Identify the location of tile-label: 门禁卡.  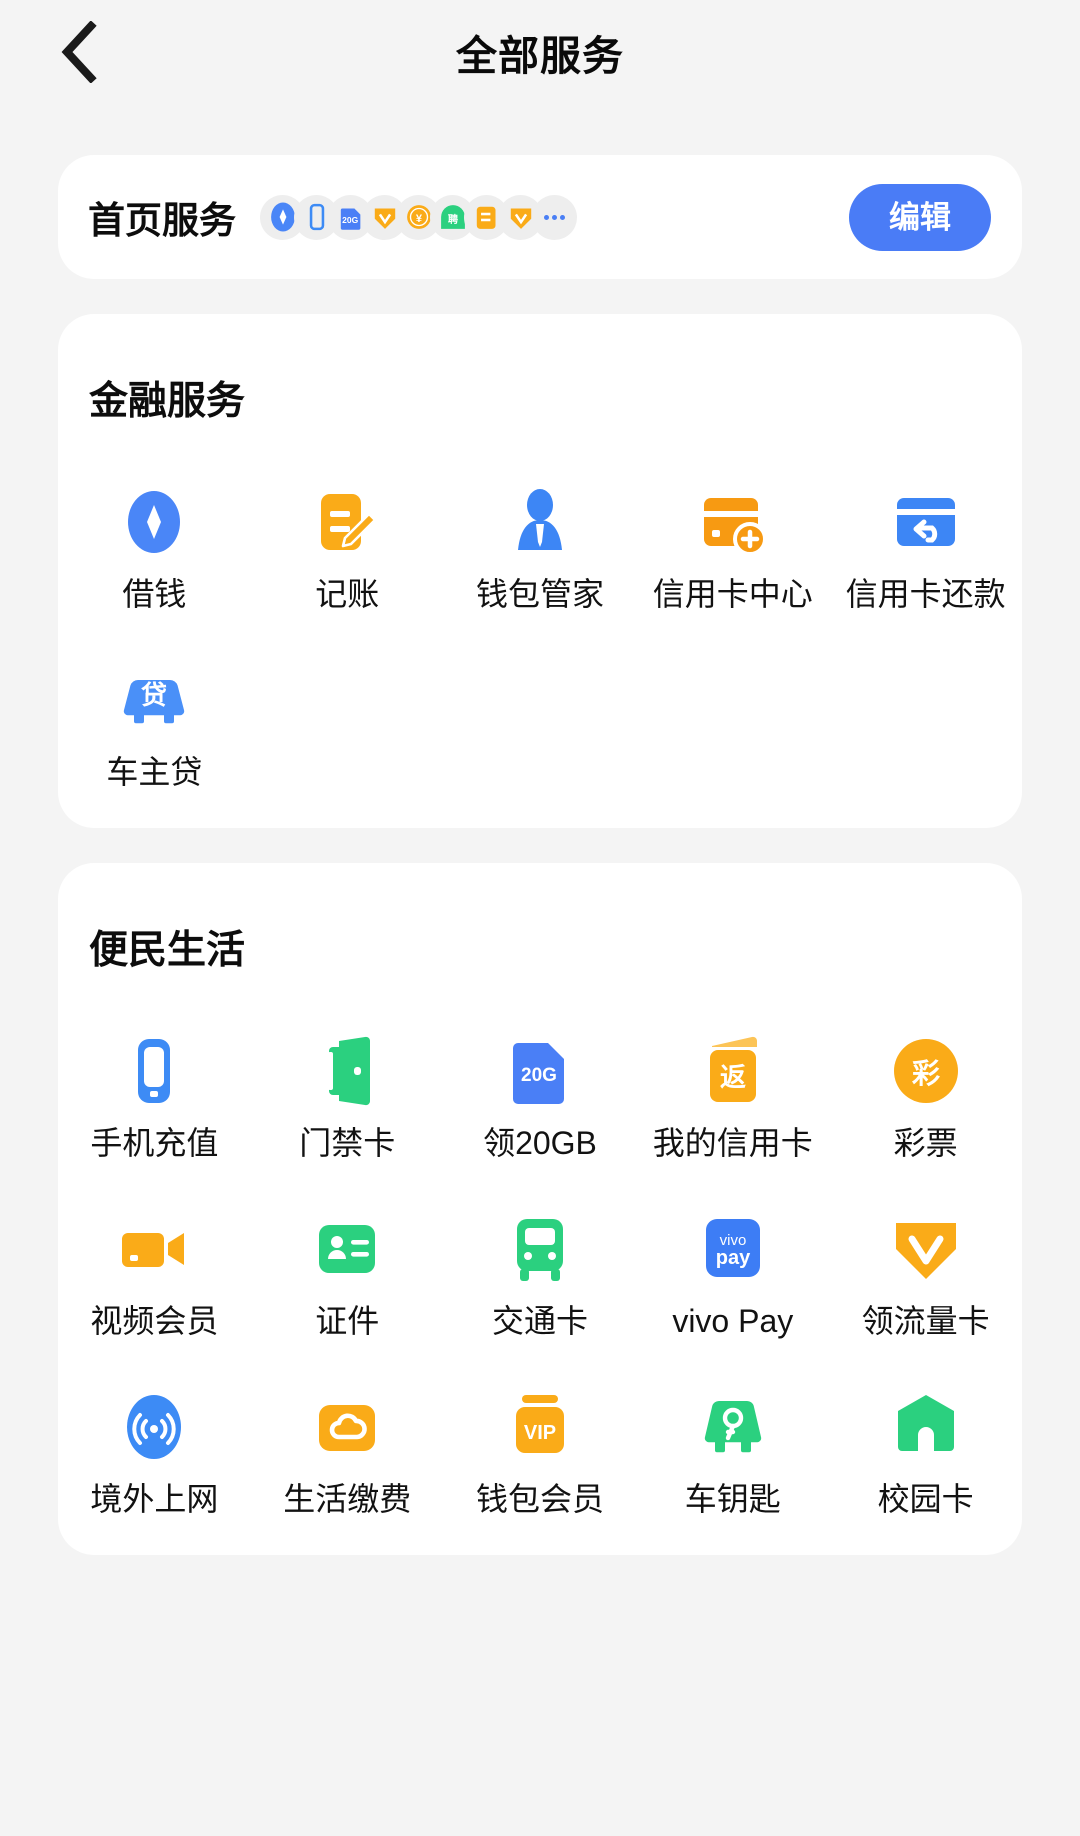
(347, 1143).